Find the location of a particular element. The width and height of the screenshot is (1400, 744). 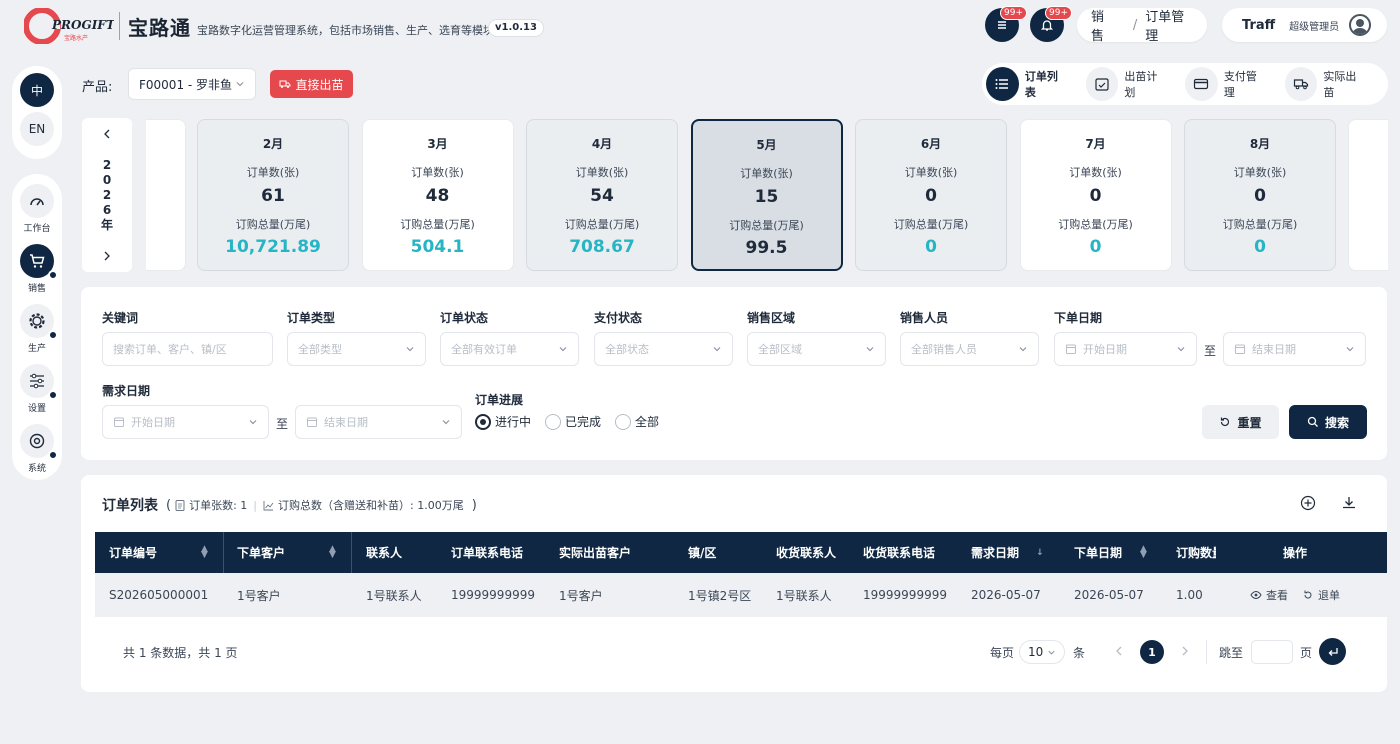

cell-actual-customer: 1号客户 is located at coordinates (581, 595).